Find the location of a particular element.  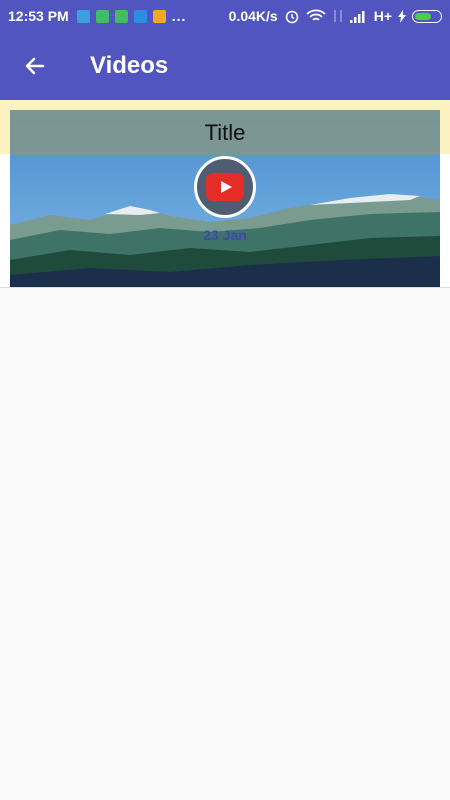

usb-icon is located at coordinates (83, 16).